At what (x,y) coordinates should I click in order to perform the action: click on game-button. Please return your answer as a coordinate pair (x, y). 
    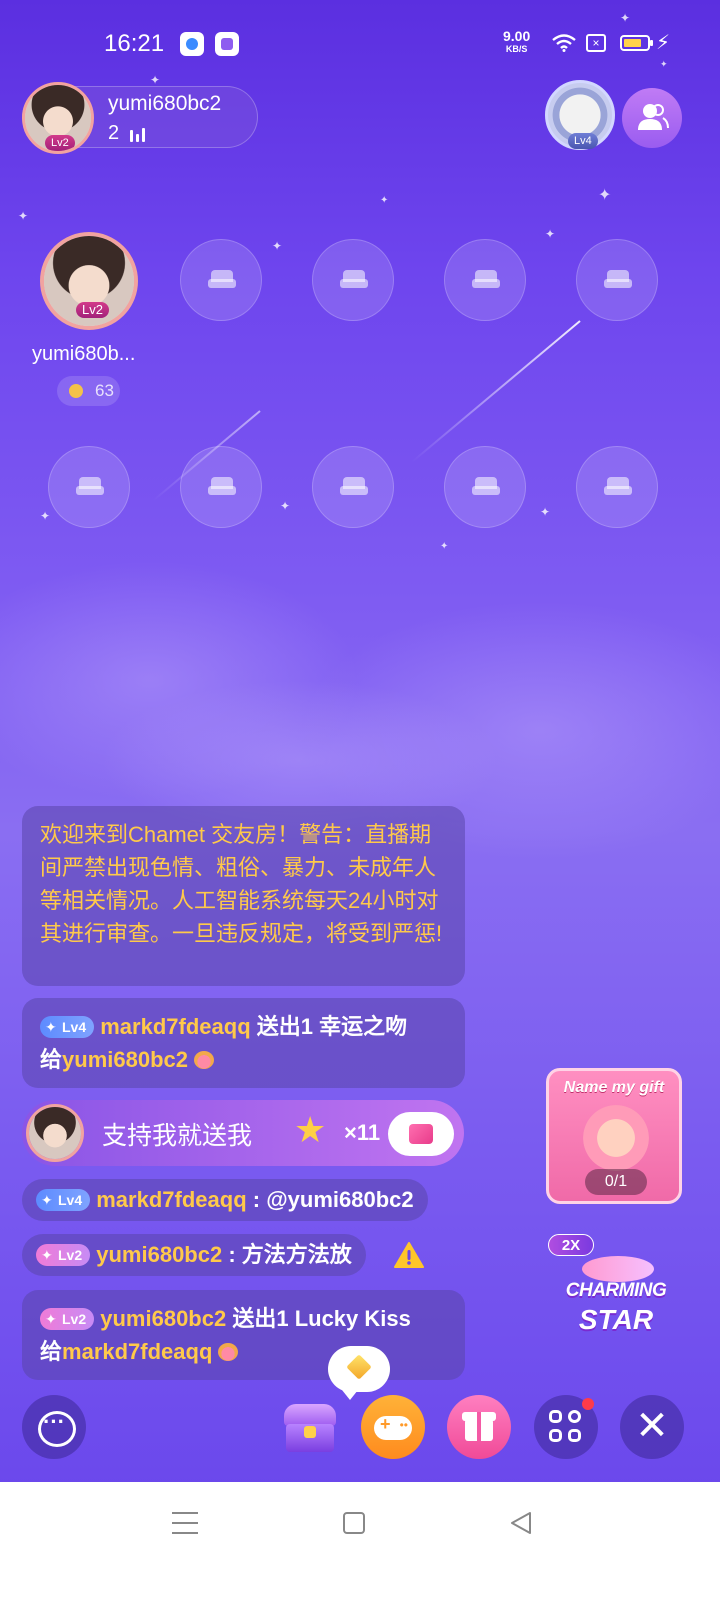
    Looking at the image, I should click on (393, 1427).